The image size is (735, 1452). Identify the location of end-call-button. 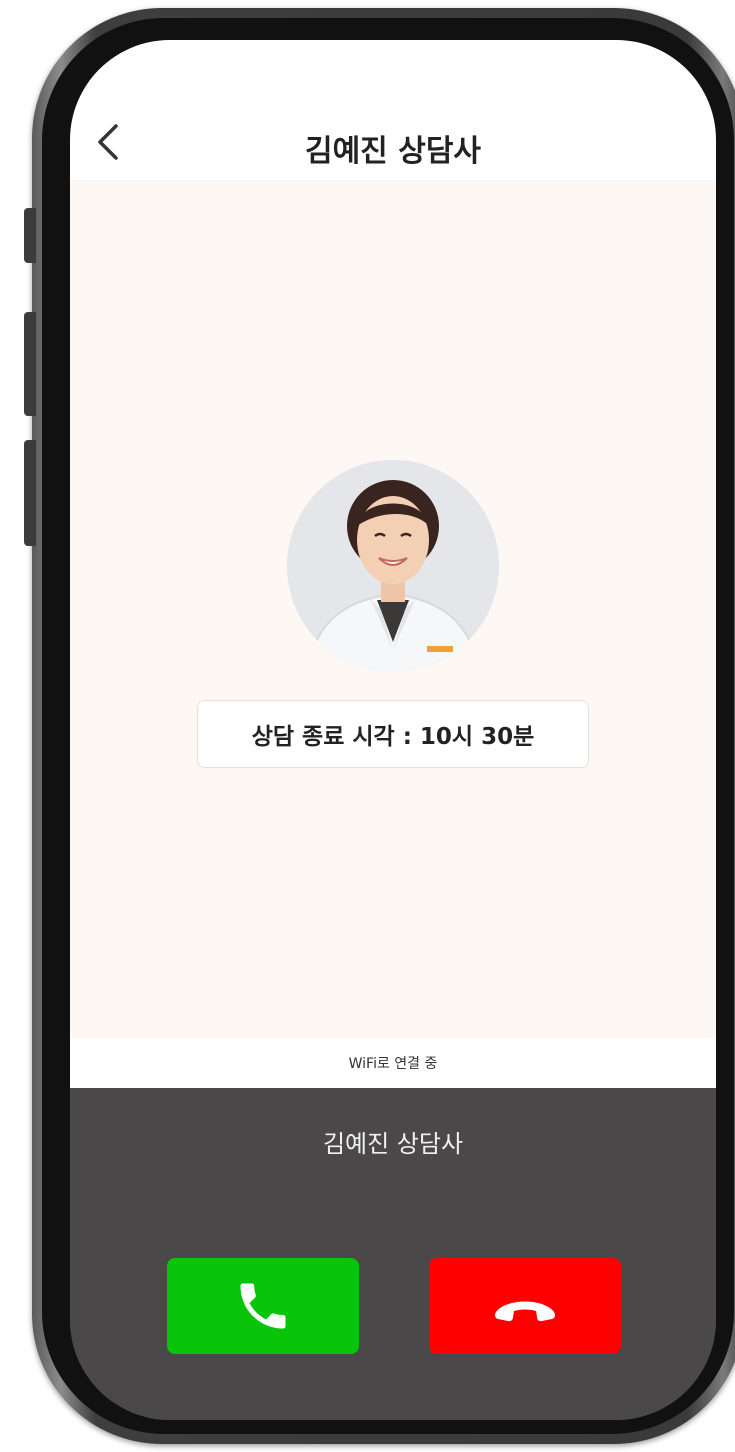
(525, 1306).